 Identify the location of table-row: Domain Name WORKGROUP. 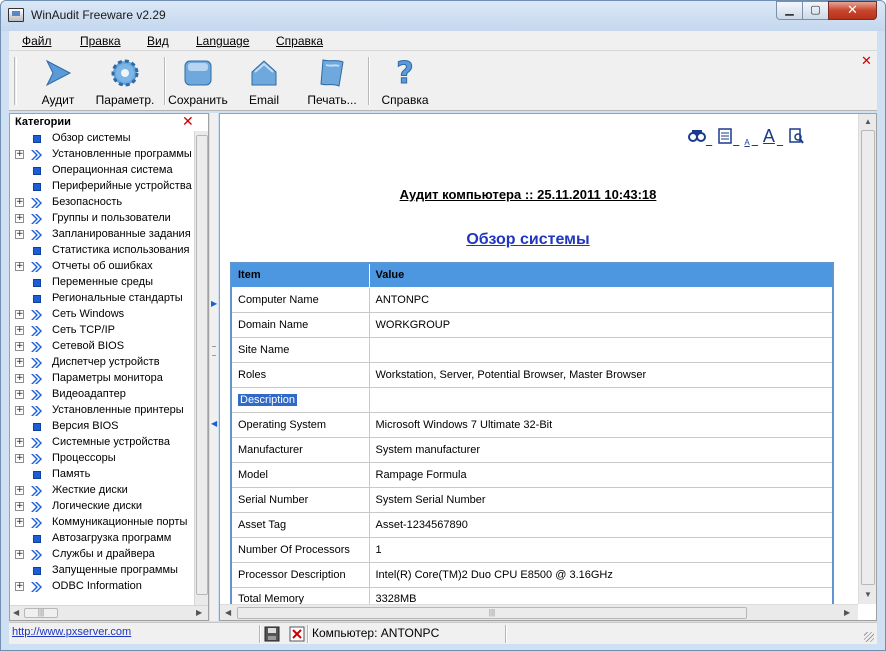
(532, 324).